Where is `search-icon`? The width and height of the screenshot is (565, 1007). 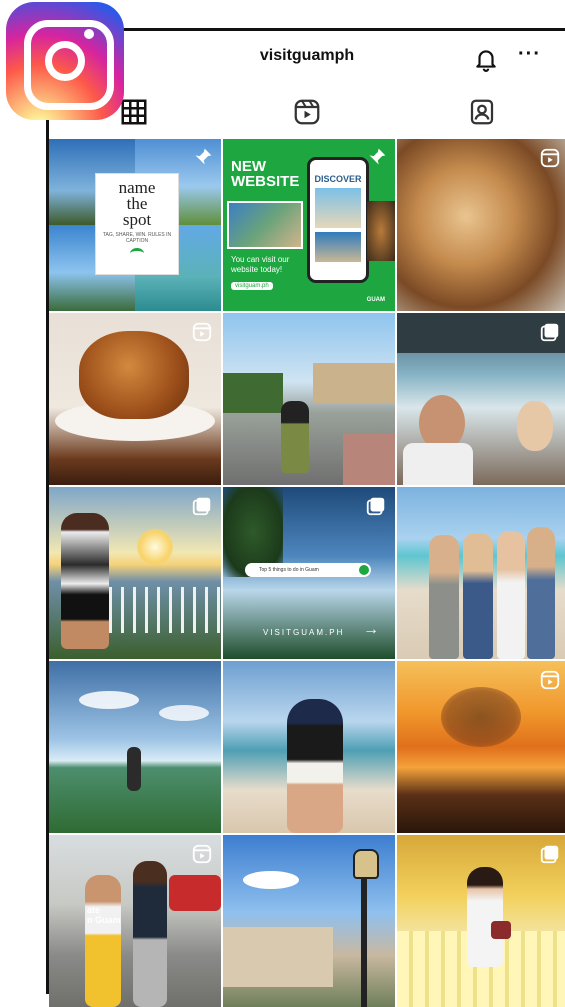
search-icon is located at coordinates (364, 570).